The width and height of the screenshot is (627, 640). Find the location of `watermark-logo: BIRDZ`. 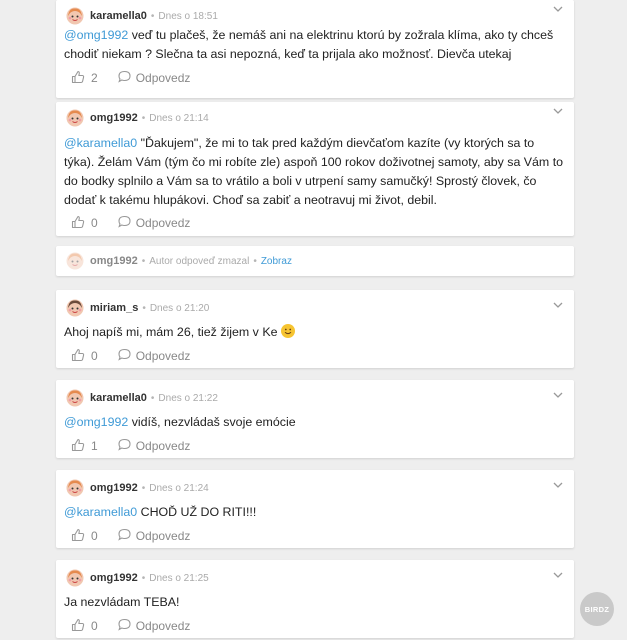

watermark-logo: BIRDZ is located at coordinates (597, 609).